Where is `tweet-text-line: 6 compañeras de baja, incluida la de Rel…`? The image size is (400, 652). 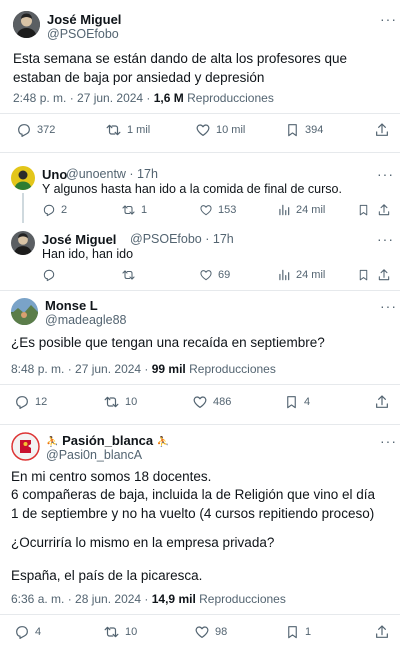 tweet-text-line: 6 compañeras de baja, incluida la de Rel… is located at coordinates (193, 504).